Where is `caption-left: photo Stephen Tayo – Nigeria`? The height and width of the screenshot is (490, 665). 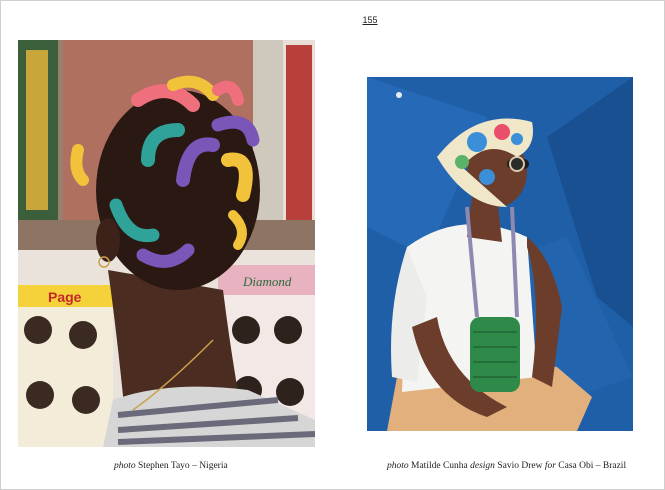
caption-left: photo Stephen Tayo – Nigeria is located at coordinates (171, 466).